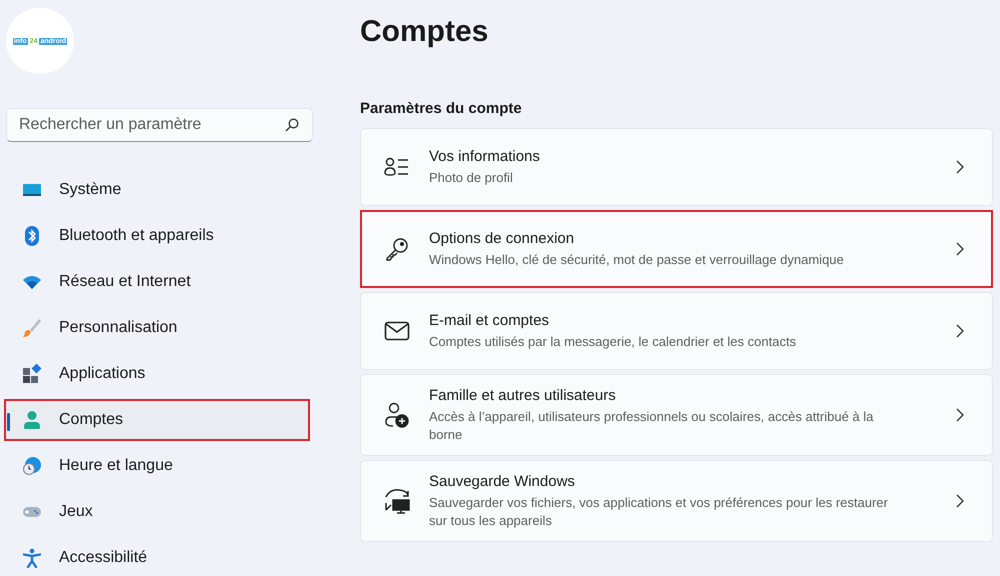 The image size is (1000, 576). What do you see at coordinates (32, 328) in the screenshot?
I see `brush-icon` at bounding box center [32, 328].